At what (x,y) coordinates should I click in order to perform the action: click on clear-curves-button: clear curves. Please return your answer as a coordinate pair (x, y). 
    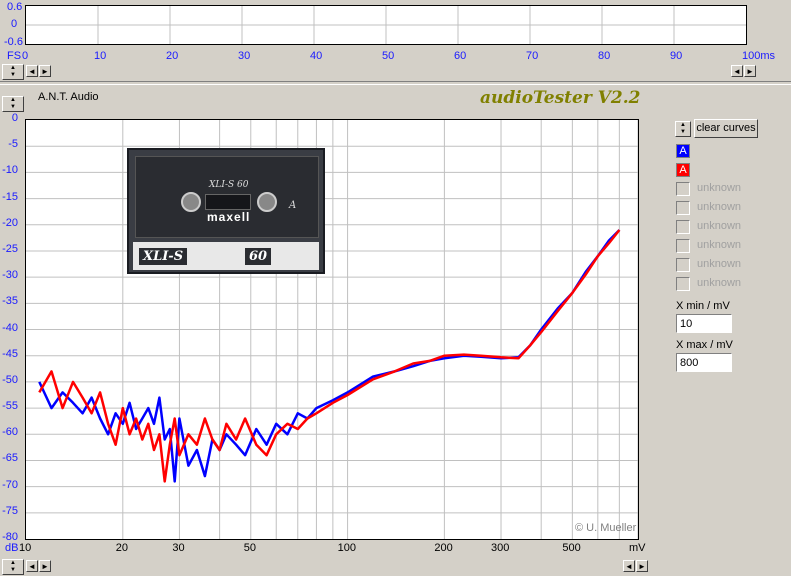
    Looking at the image, I should click on (726, 128).